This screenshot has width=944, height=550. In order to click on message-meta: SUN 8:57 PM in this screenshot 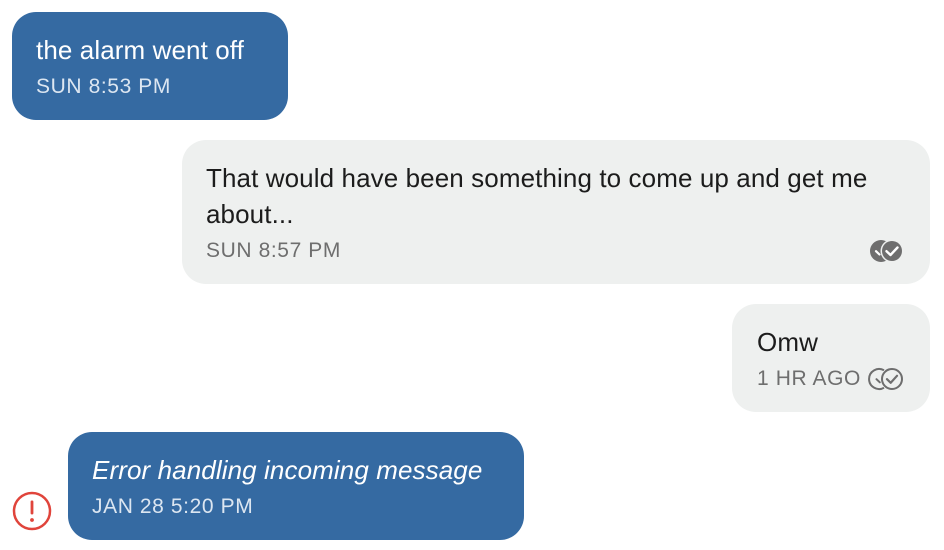, I will do `click(556, 251)`.